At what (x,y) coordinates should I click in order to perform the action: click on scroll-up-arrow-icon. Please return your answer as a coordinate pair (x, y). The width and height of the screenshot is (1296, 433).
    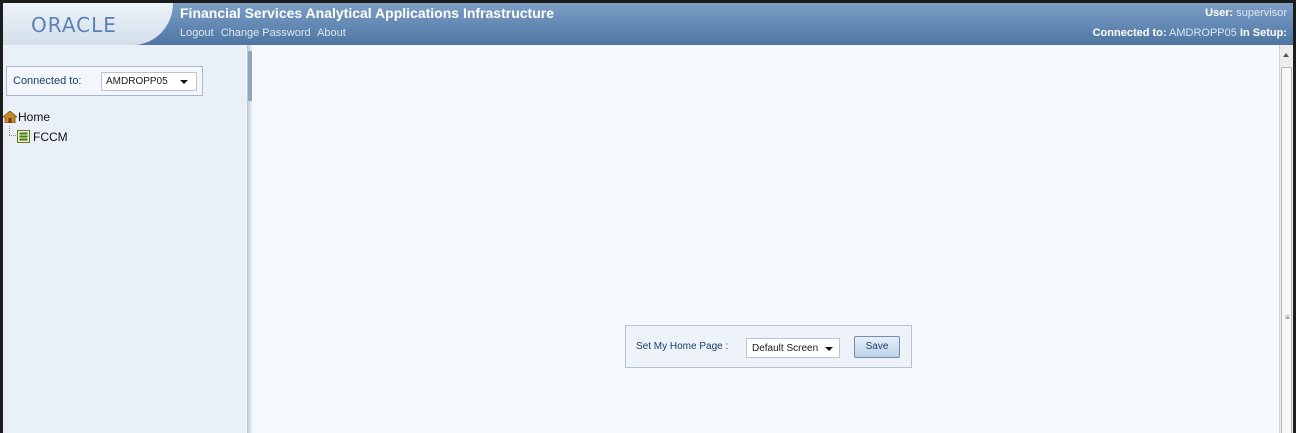
    Looking at the image, I should click on (1286, 55).